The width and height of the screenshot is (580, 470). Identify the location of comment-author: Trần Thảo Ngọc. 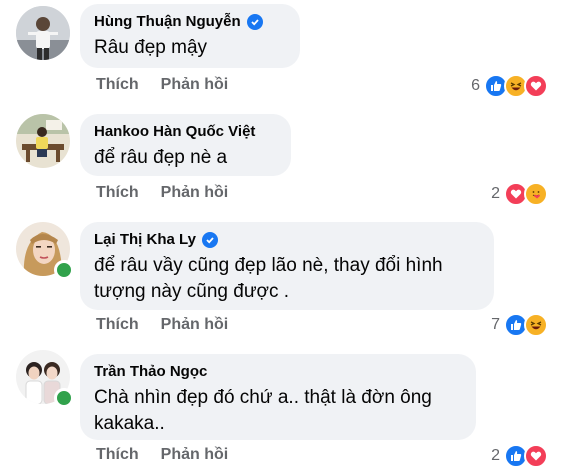
(150, 372).